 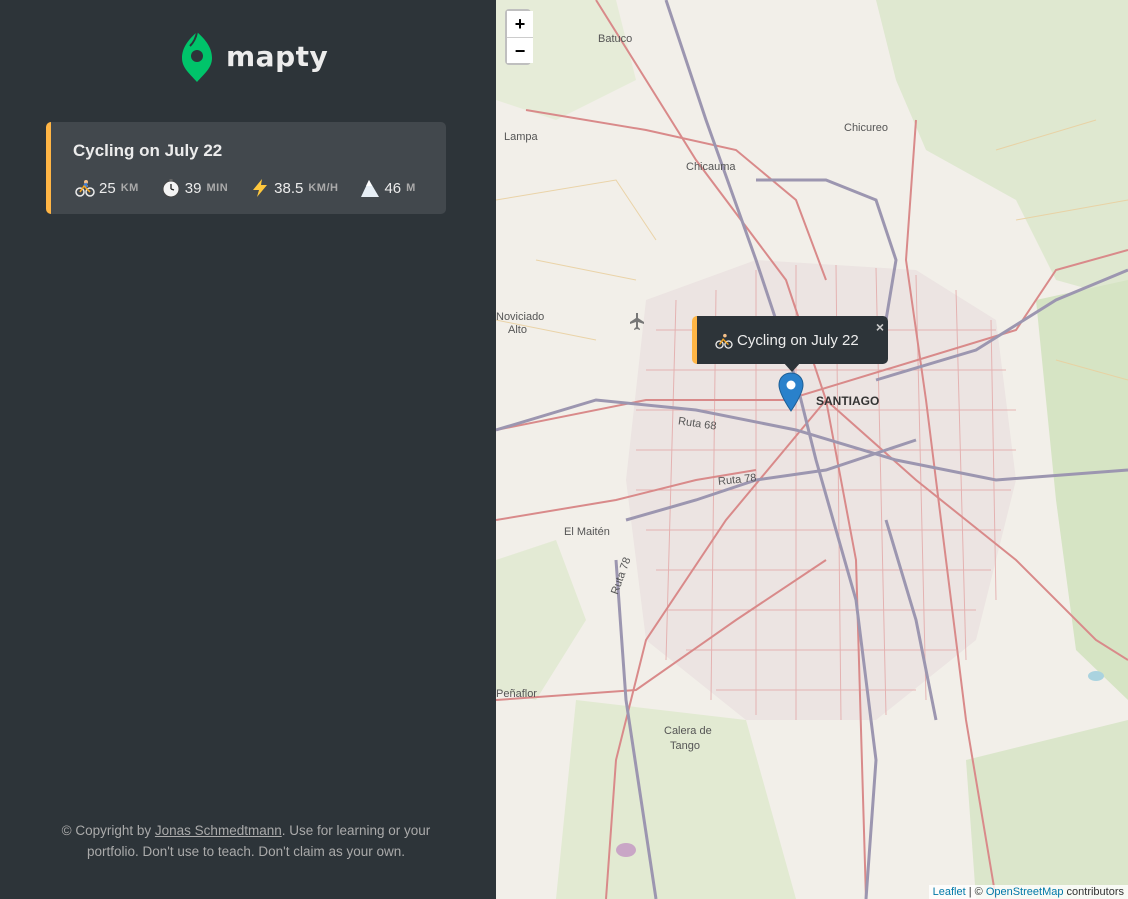 What do you see at coordinates (615, 39) in the screenshot?
I see `map-label-batuco: Batuco` at bounding box center [615, 39].